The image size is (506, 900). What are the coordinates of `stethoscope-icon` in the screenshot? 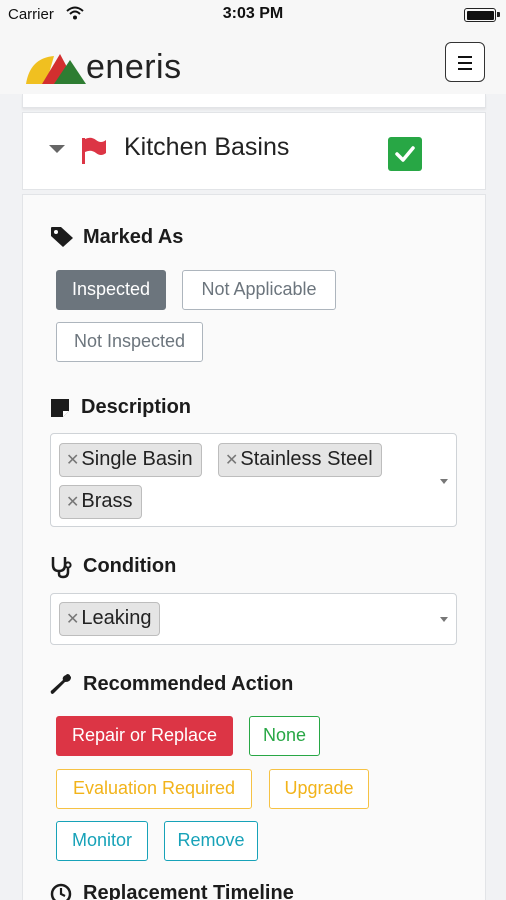 It's located at (61, 568).